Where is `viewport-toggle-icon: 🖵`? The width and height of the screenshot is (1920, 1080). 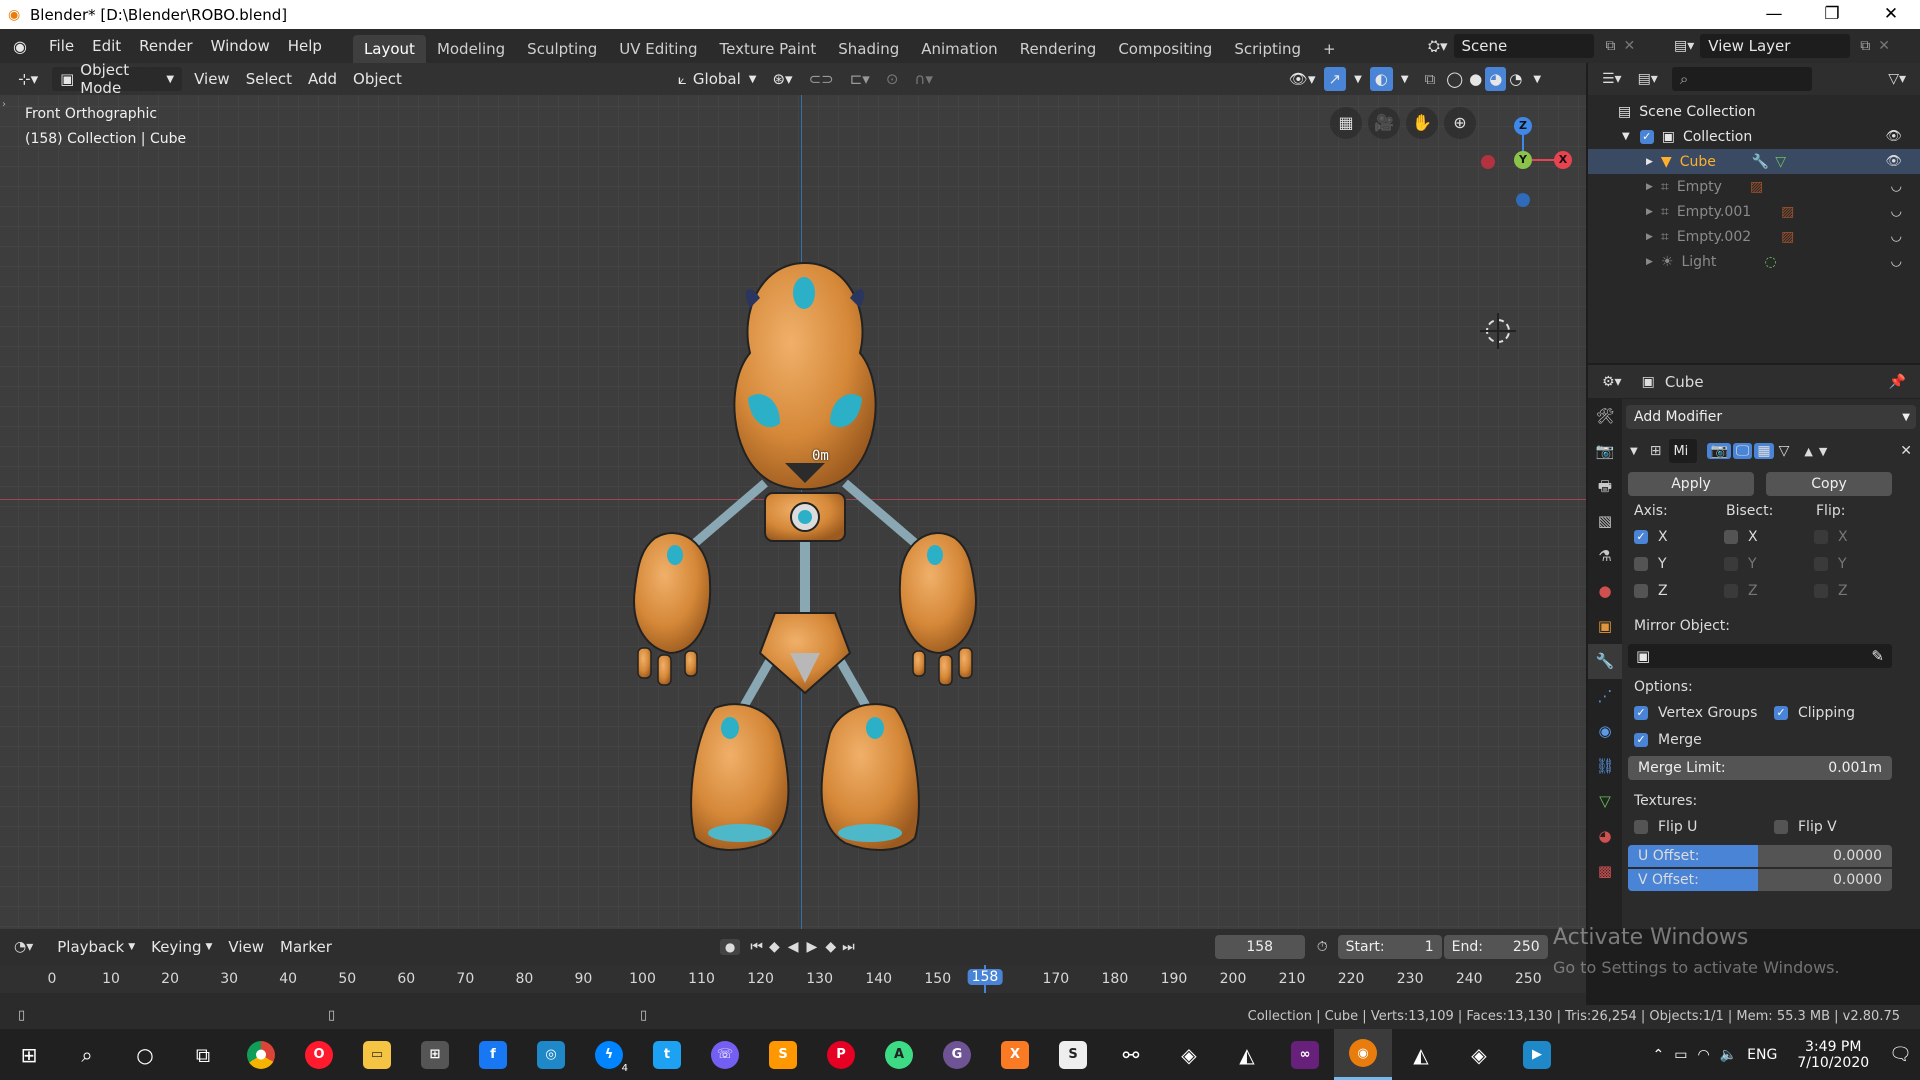 viewport-toggle-icon: 🖵 is located at coordinates (1742, 451).